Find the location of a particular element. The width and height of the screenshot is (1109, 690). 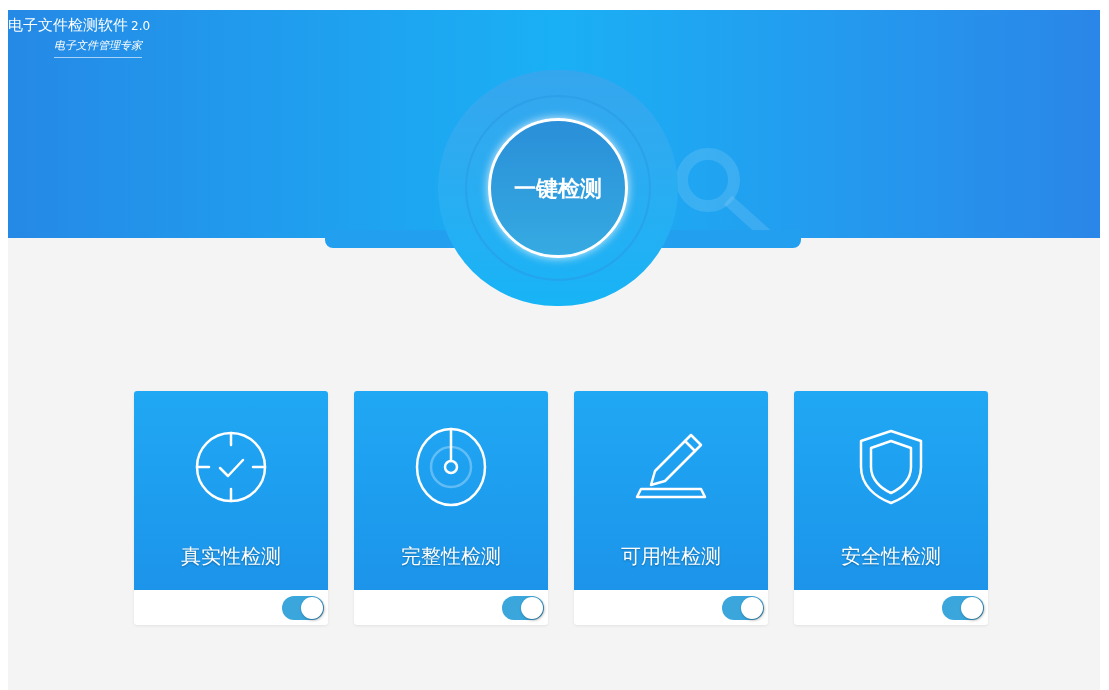

card-label: 真实性检测 is located at coordinates (231, 556).